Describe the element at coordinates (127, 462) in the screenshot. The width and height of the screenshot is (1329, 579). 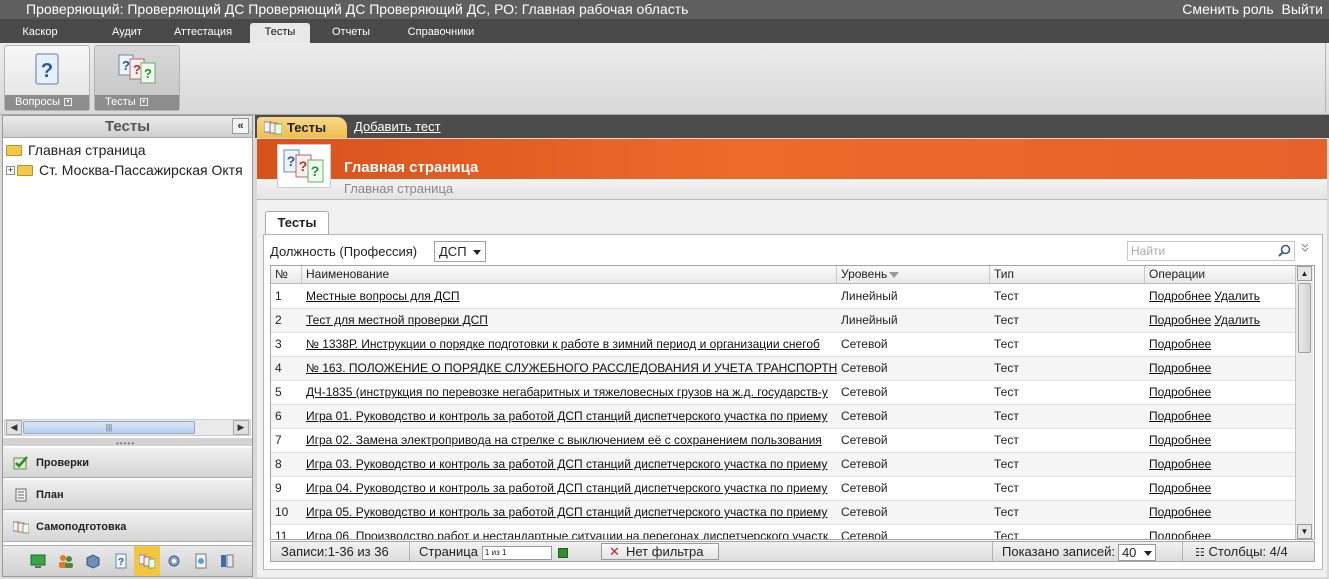
I see `nav-button-checks: Проверки` at that location.